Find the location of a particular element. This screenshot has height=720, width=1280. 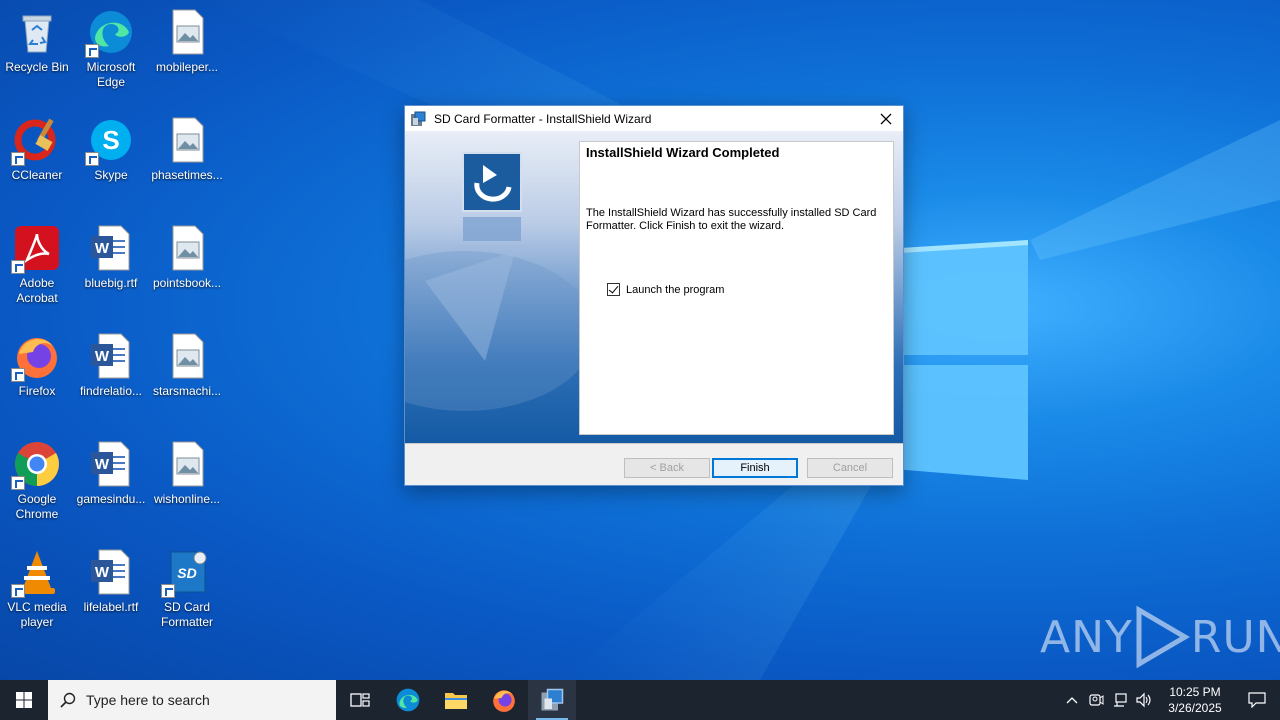

clock-date: 3/26/2025 is located at coordinates (1195, 708).